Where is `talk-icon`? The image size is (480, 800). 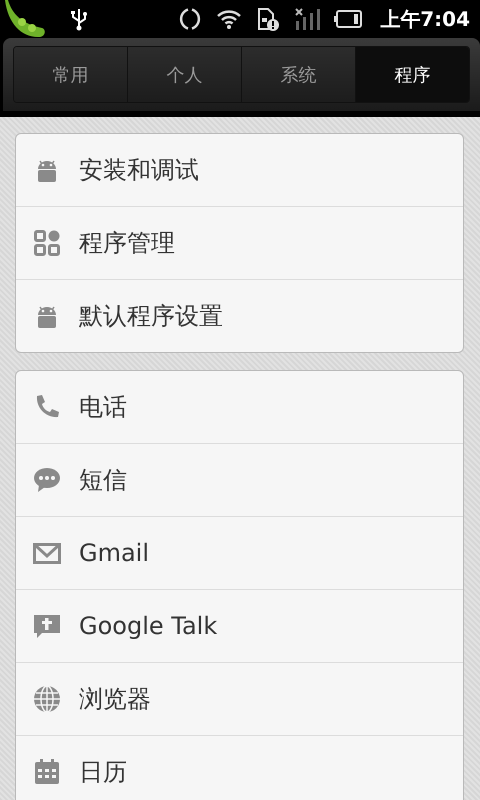 talk-icon is located at coordinates (47, 626).